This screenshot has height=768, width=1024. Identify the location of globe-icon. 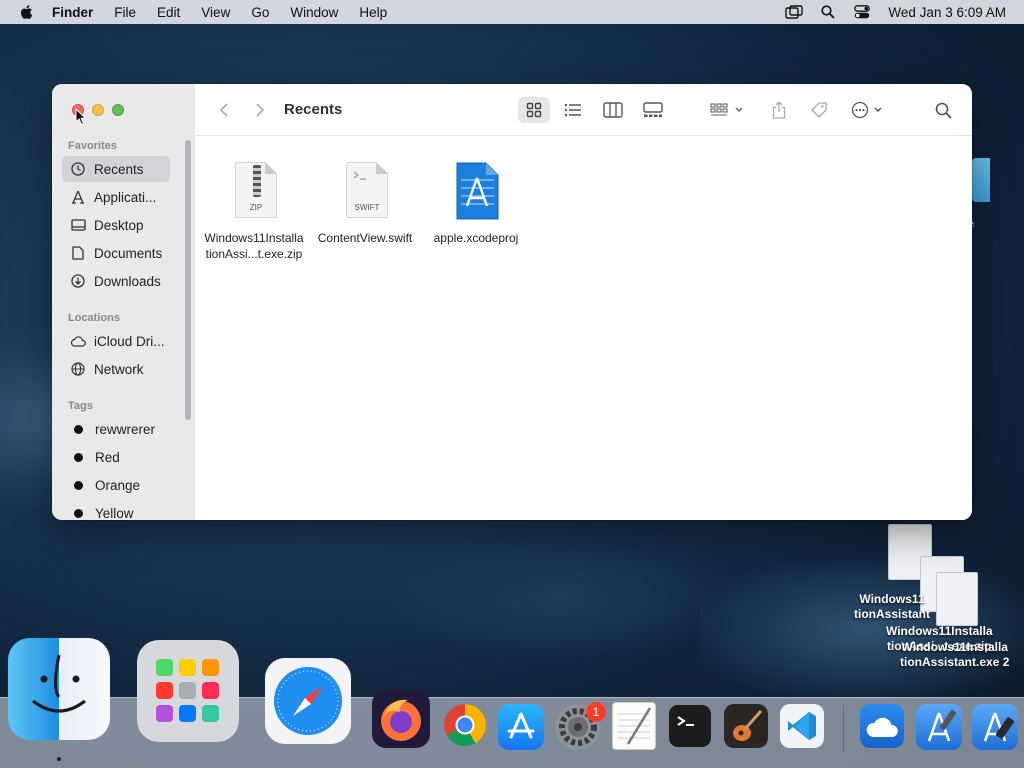
(78, 369).